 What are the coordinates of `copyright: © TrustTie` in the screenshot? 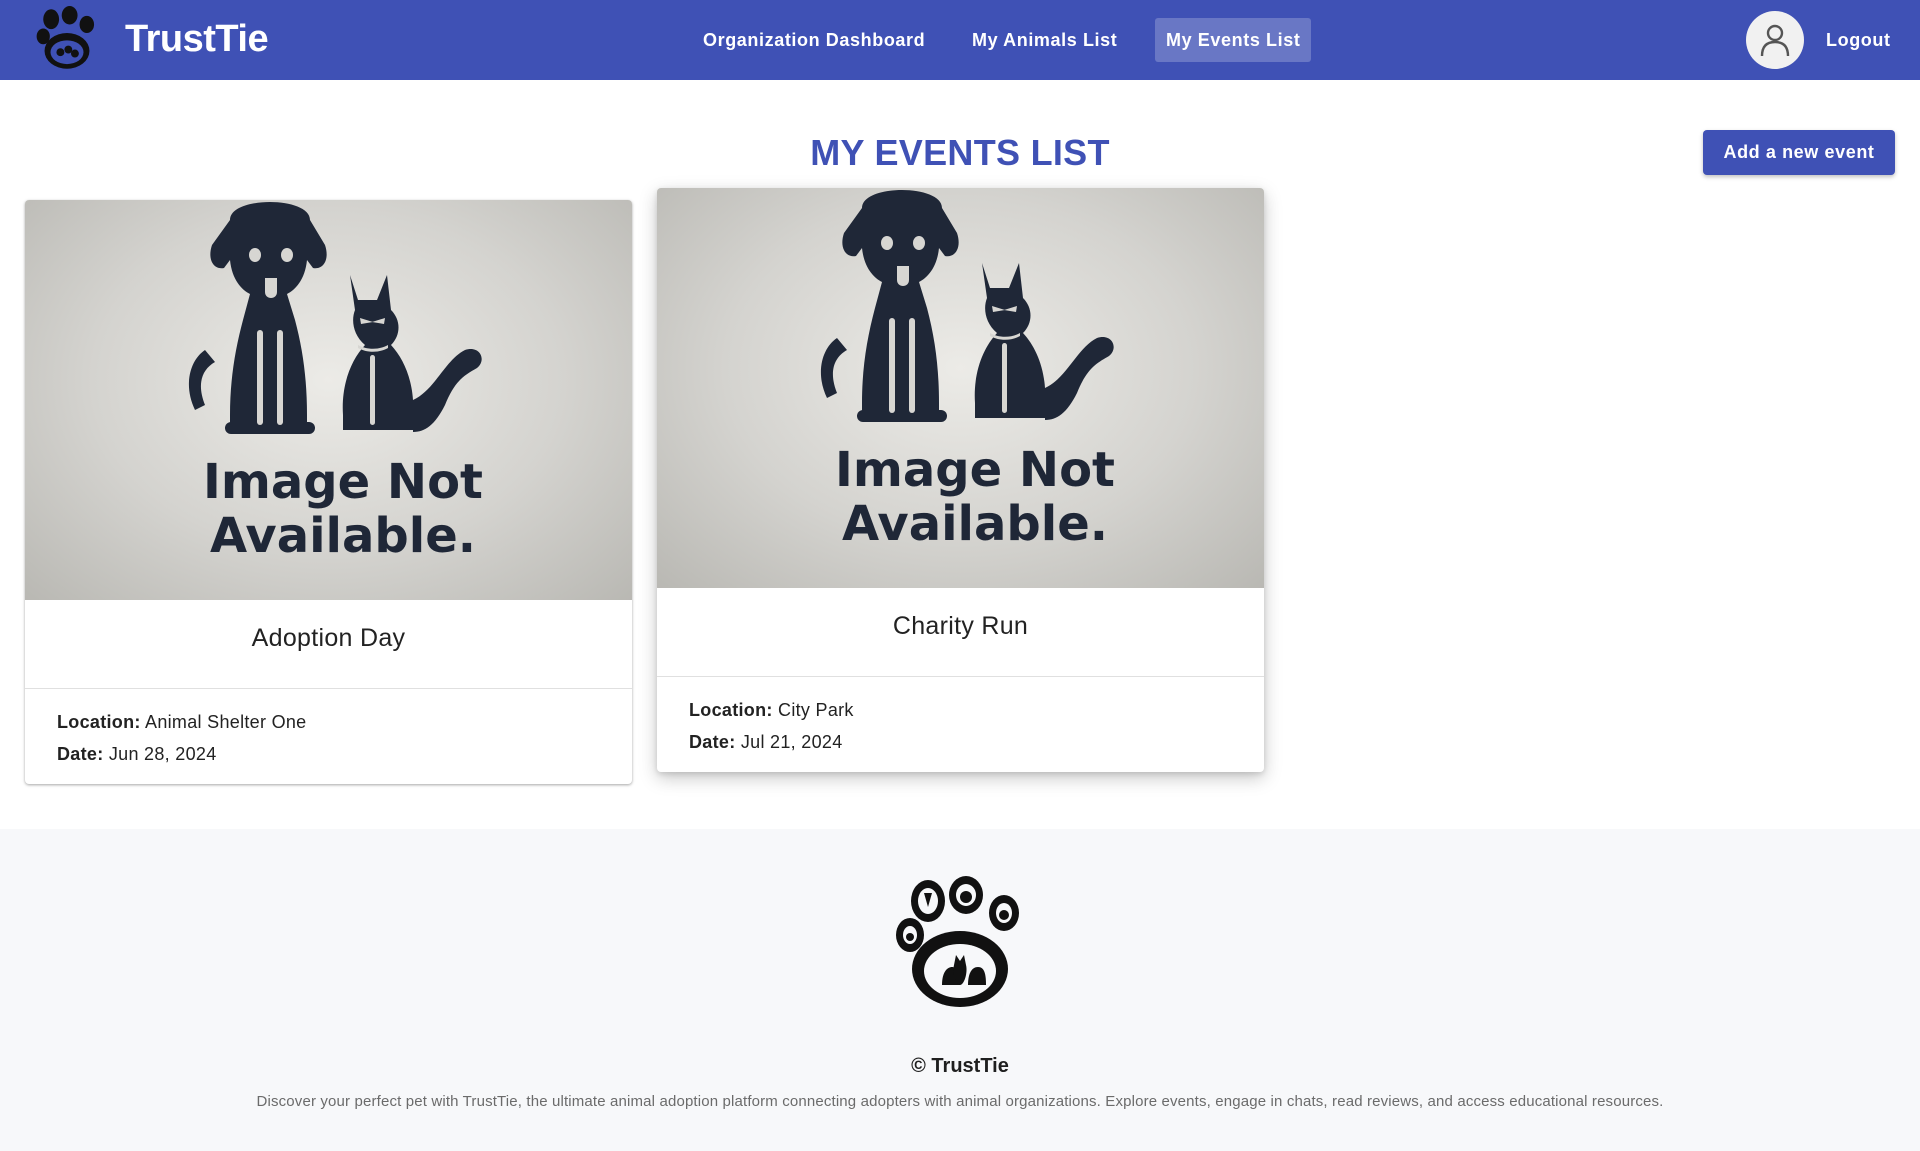 It's located at (960, 1066).